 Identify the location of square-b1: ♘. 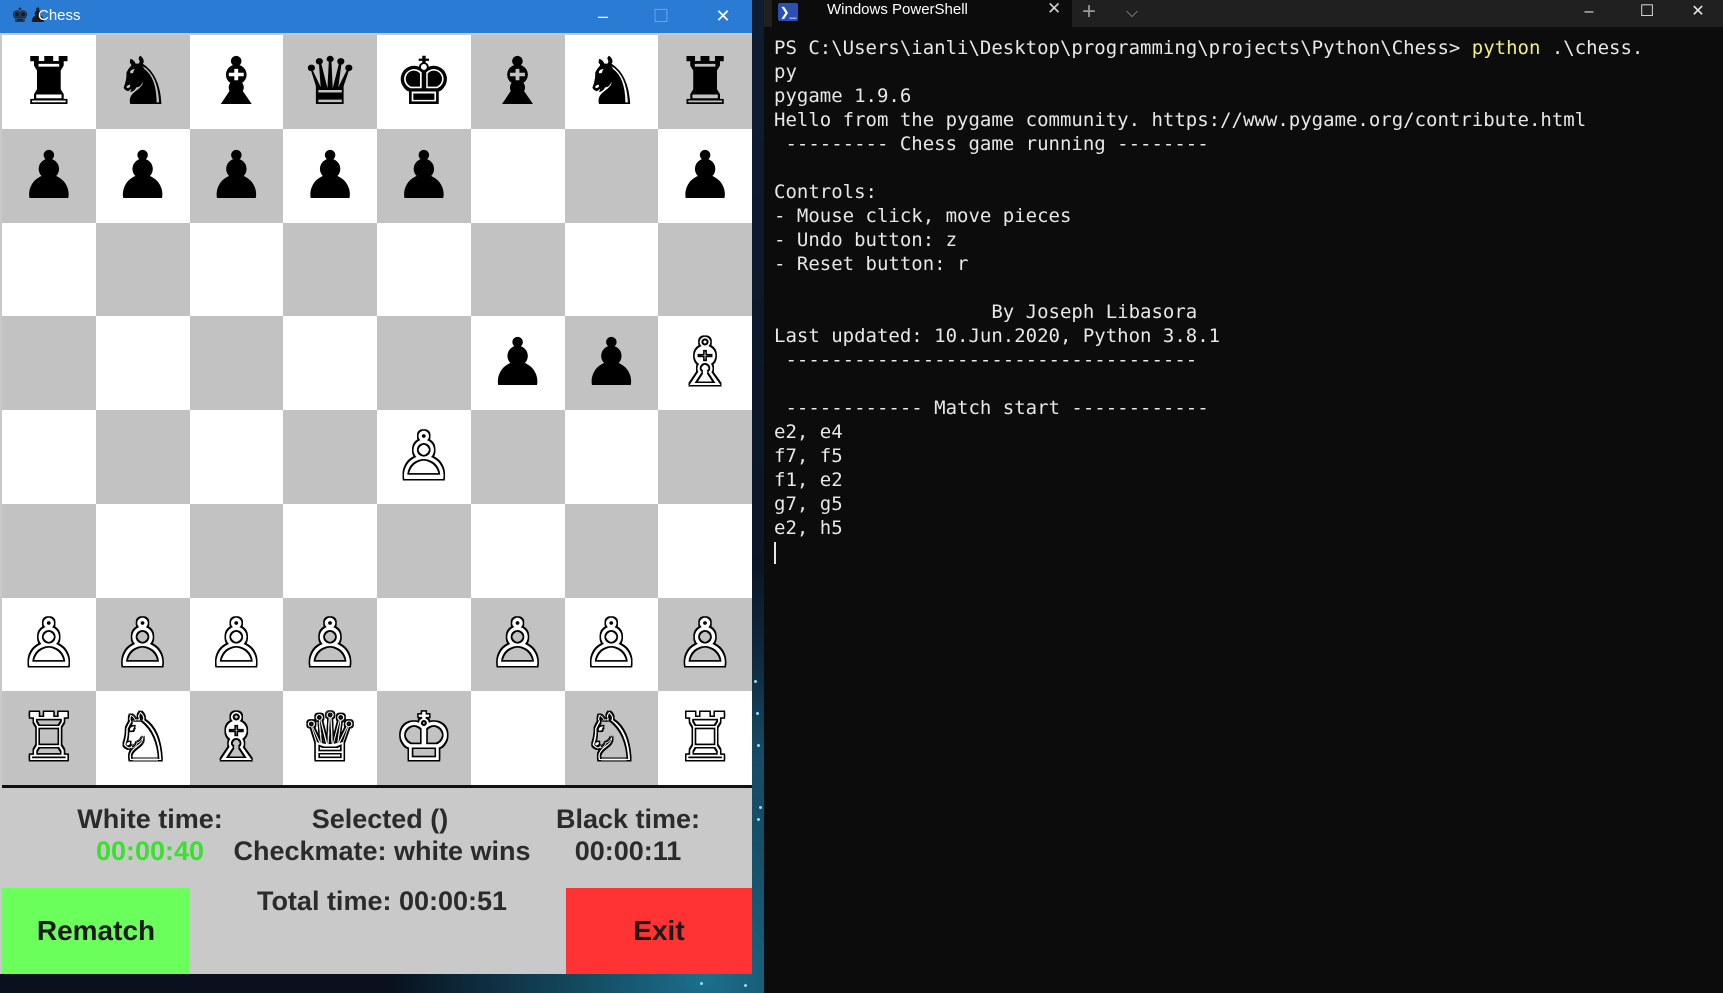
(142, 738).